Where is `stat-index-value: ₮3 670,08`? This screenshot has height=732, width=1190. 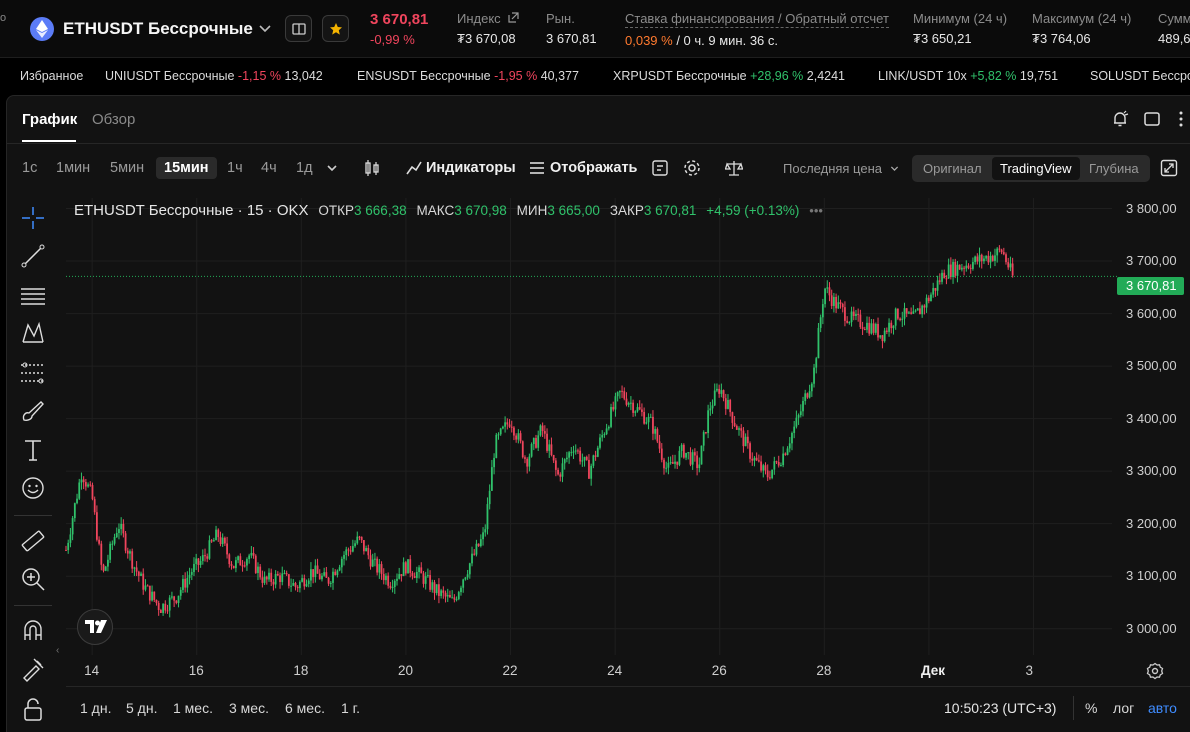
stat-index-value: ₮3 670,08 is located at coordinates (486, 38).